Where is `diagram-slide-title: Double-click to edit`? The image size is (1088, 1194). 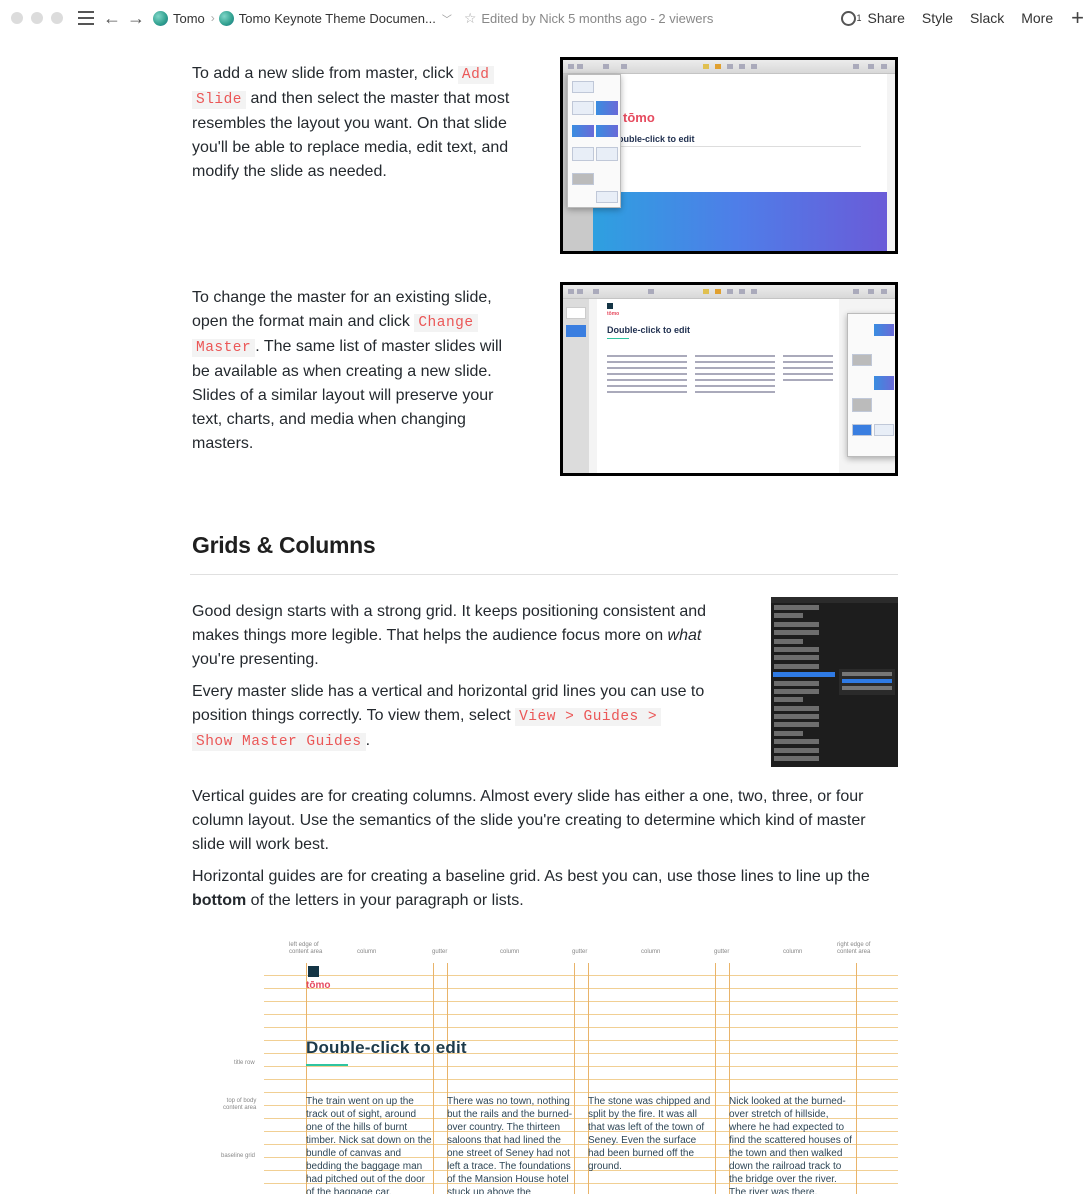 diagram-slide-title: Double-click to edit is located at coordinates (386, 1047).